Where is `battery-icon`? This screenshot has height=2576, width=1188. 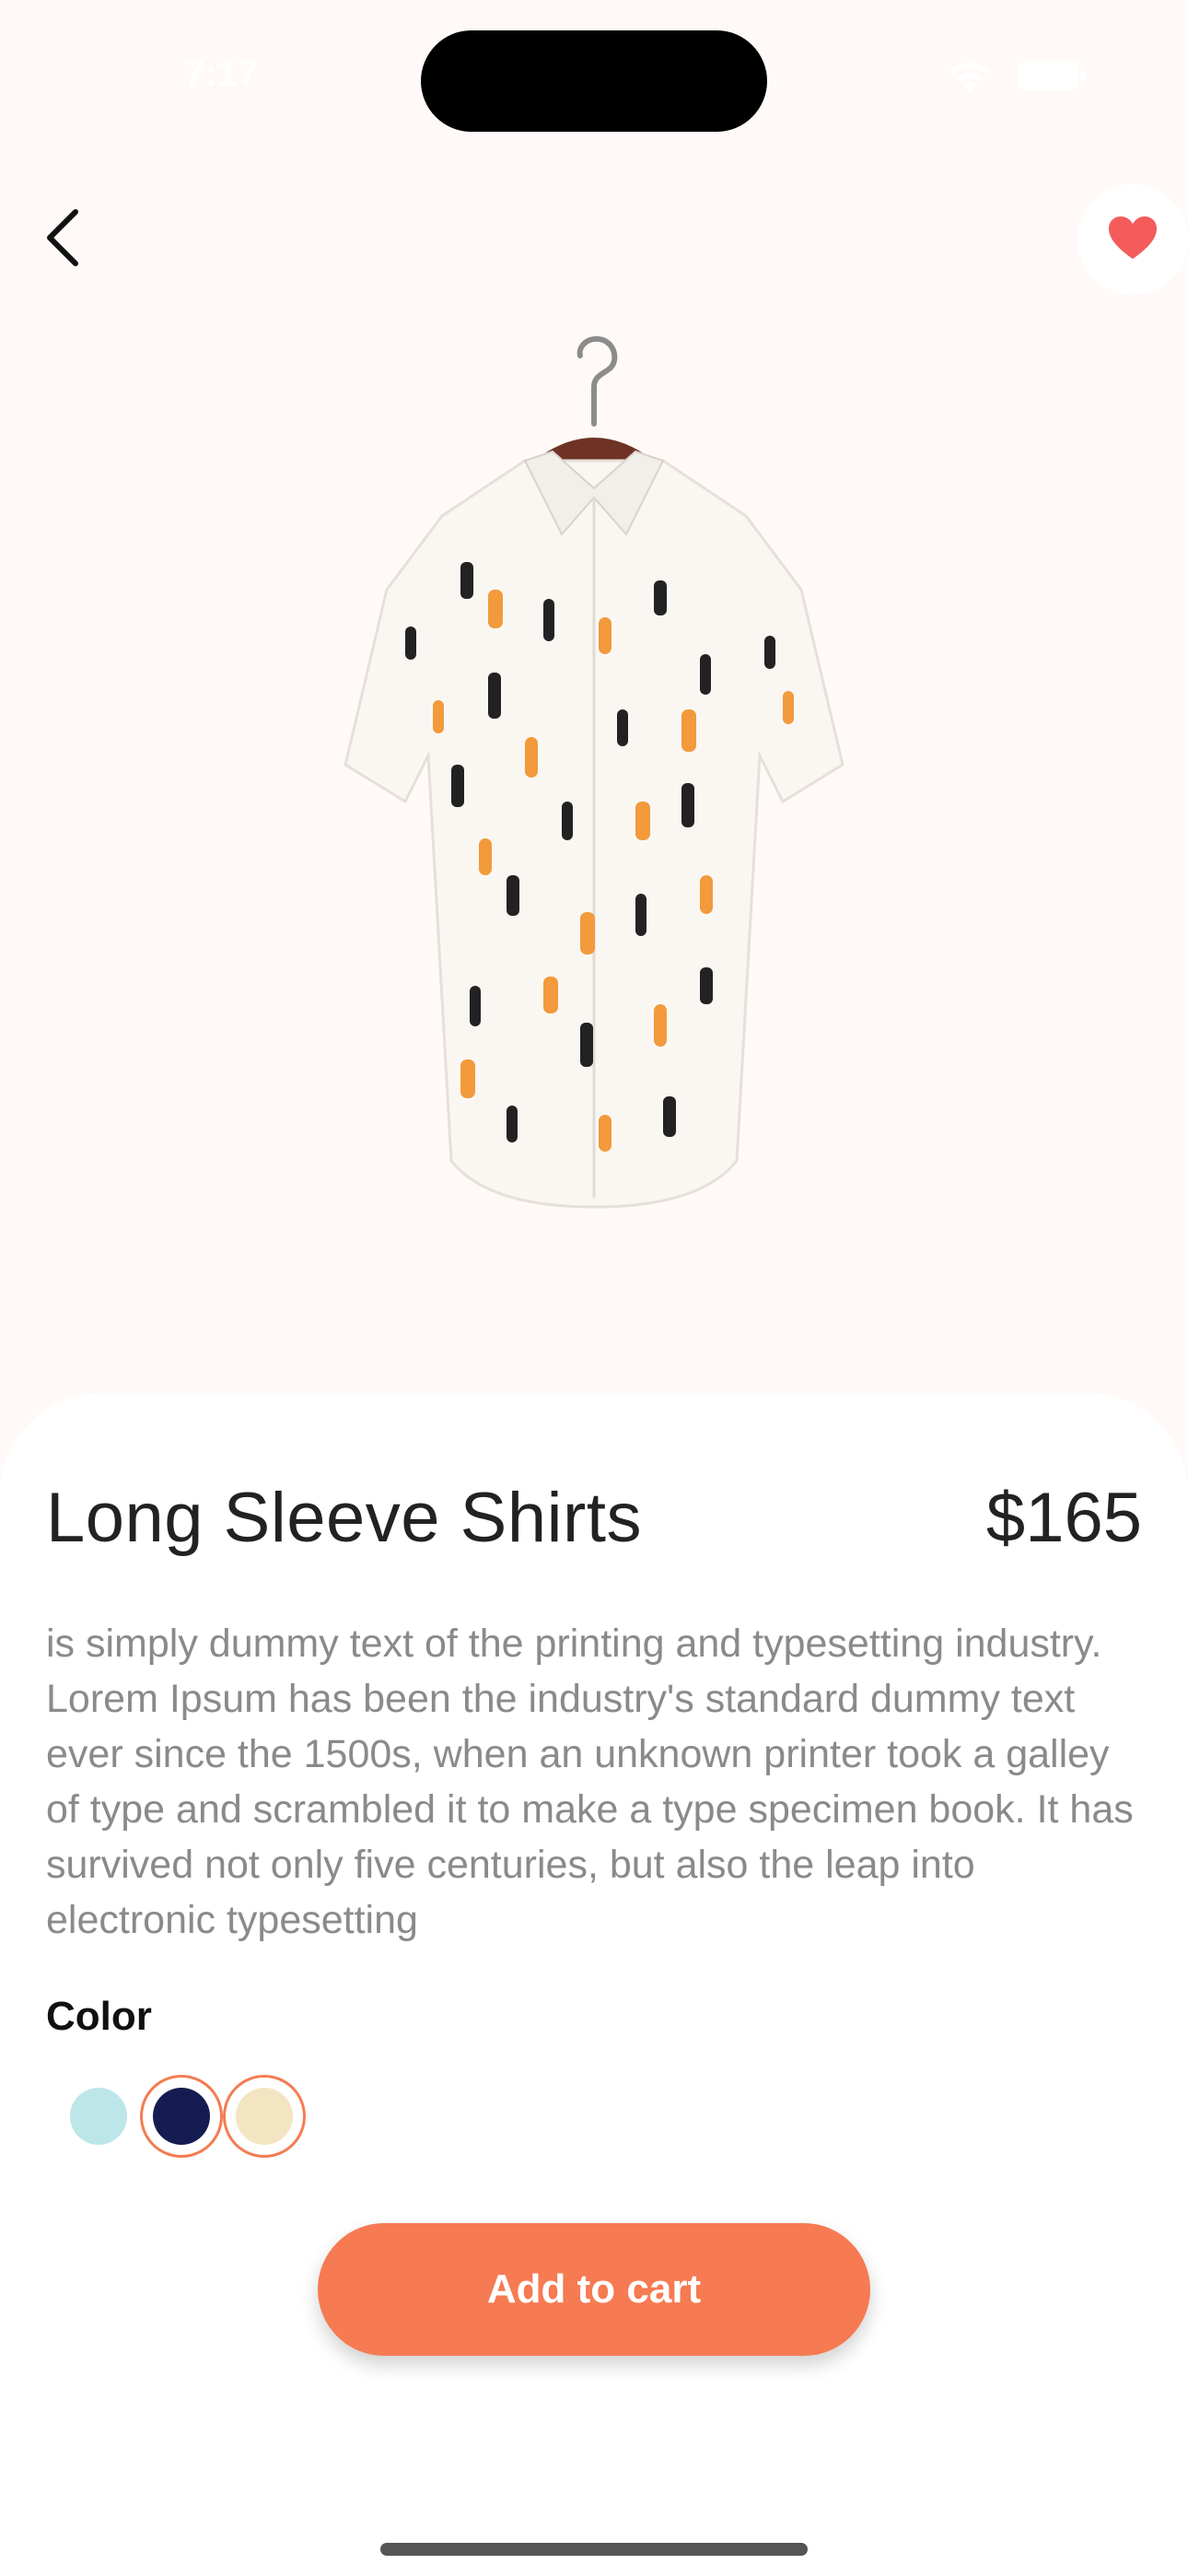
battery-icon is located at coordinates (1052, 75).